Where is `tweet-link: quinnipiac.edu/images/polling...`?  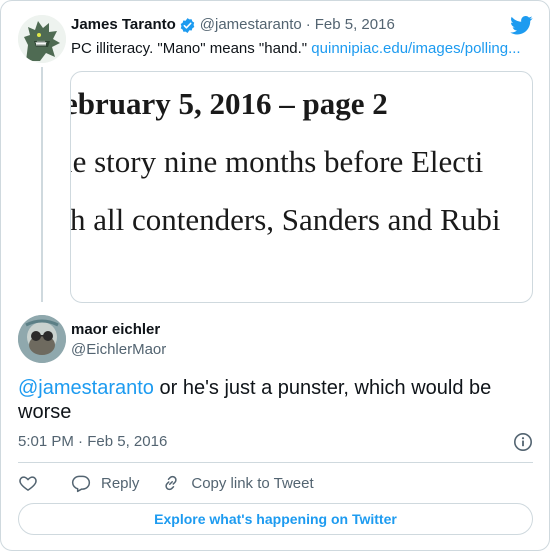 tweet-link: quinnipiac.edu/images/polling... is located at coordinates (415, 48).